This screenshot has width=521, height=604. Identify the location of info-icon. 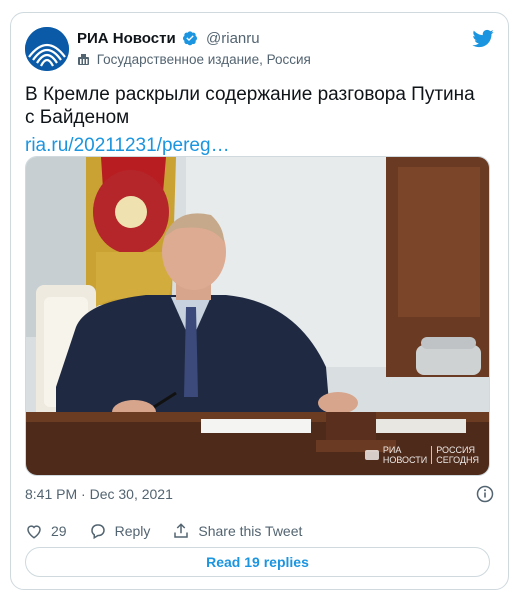
(485, 496).